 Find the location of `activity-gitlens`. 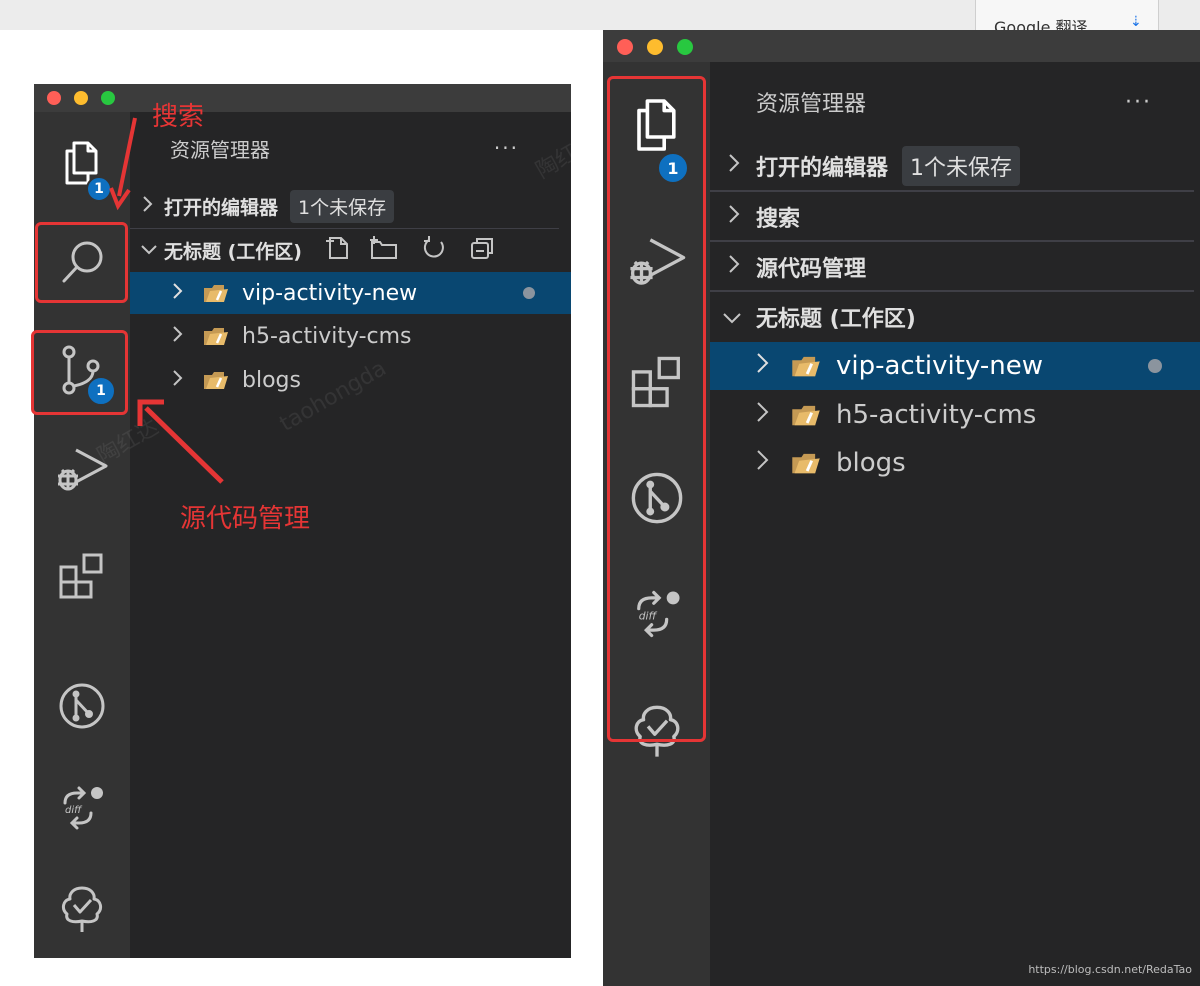

activity-gitlens is located at coordinates (82, 706).